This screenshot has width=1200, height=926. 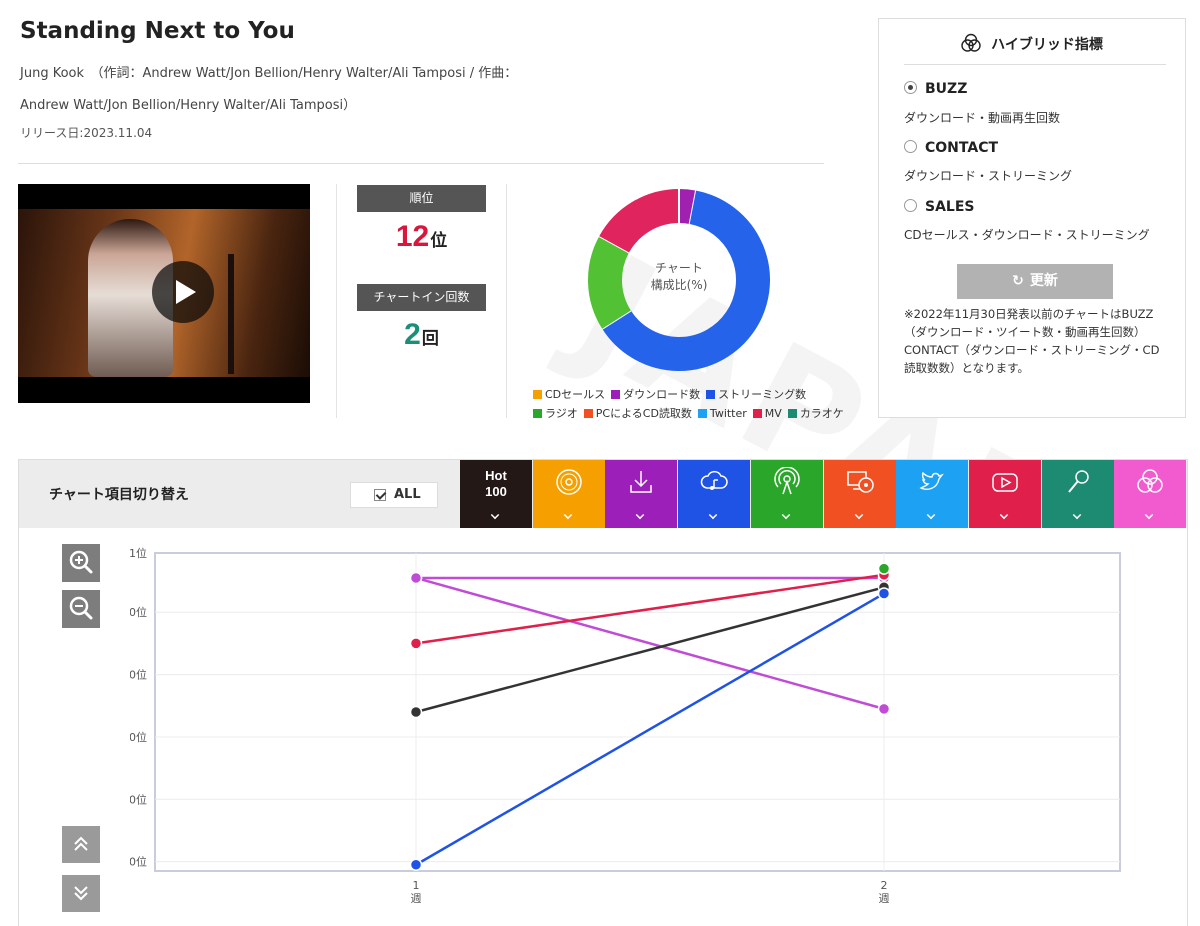 What do you see at coordinates (416, 898) in the screenshot?
I see `x-tick-label: 週` at bounding box center [416, 898].